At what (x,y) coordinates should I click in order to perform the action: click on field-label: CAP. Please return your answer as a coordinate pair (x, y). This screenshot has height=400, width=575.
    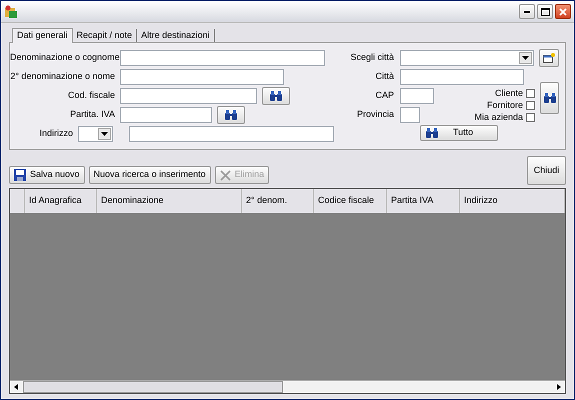
    Looking at the image, I should click on (384, 95).